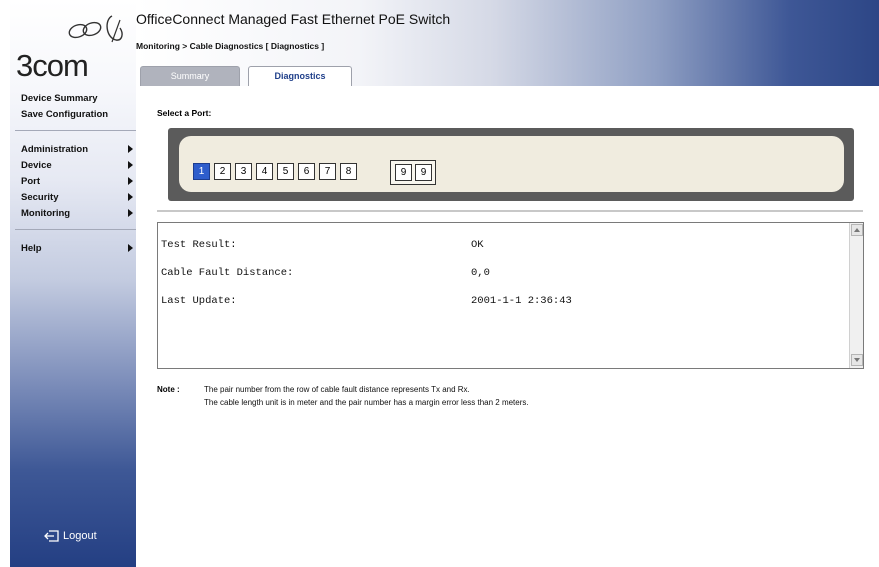  I want to click on sidebar-item-label: Security, so click(40, 197).